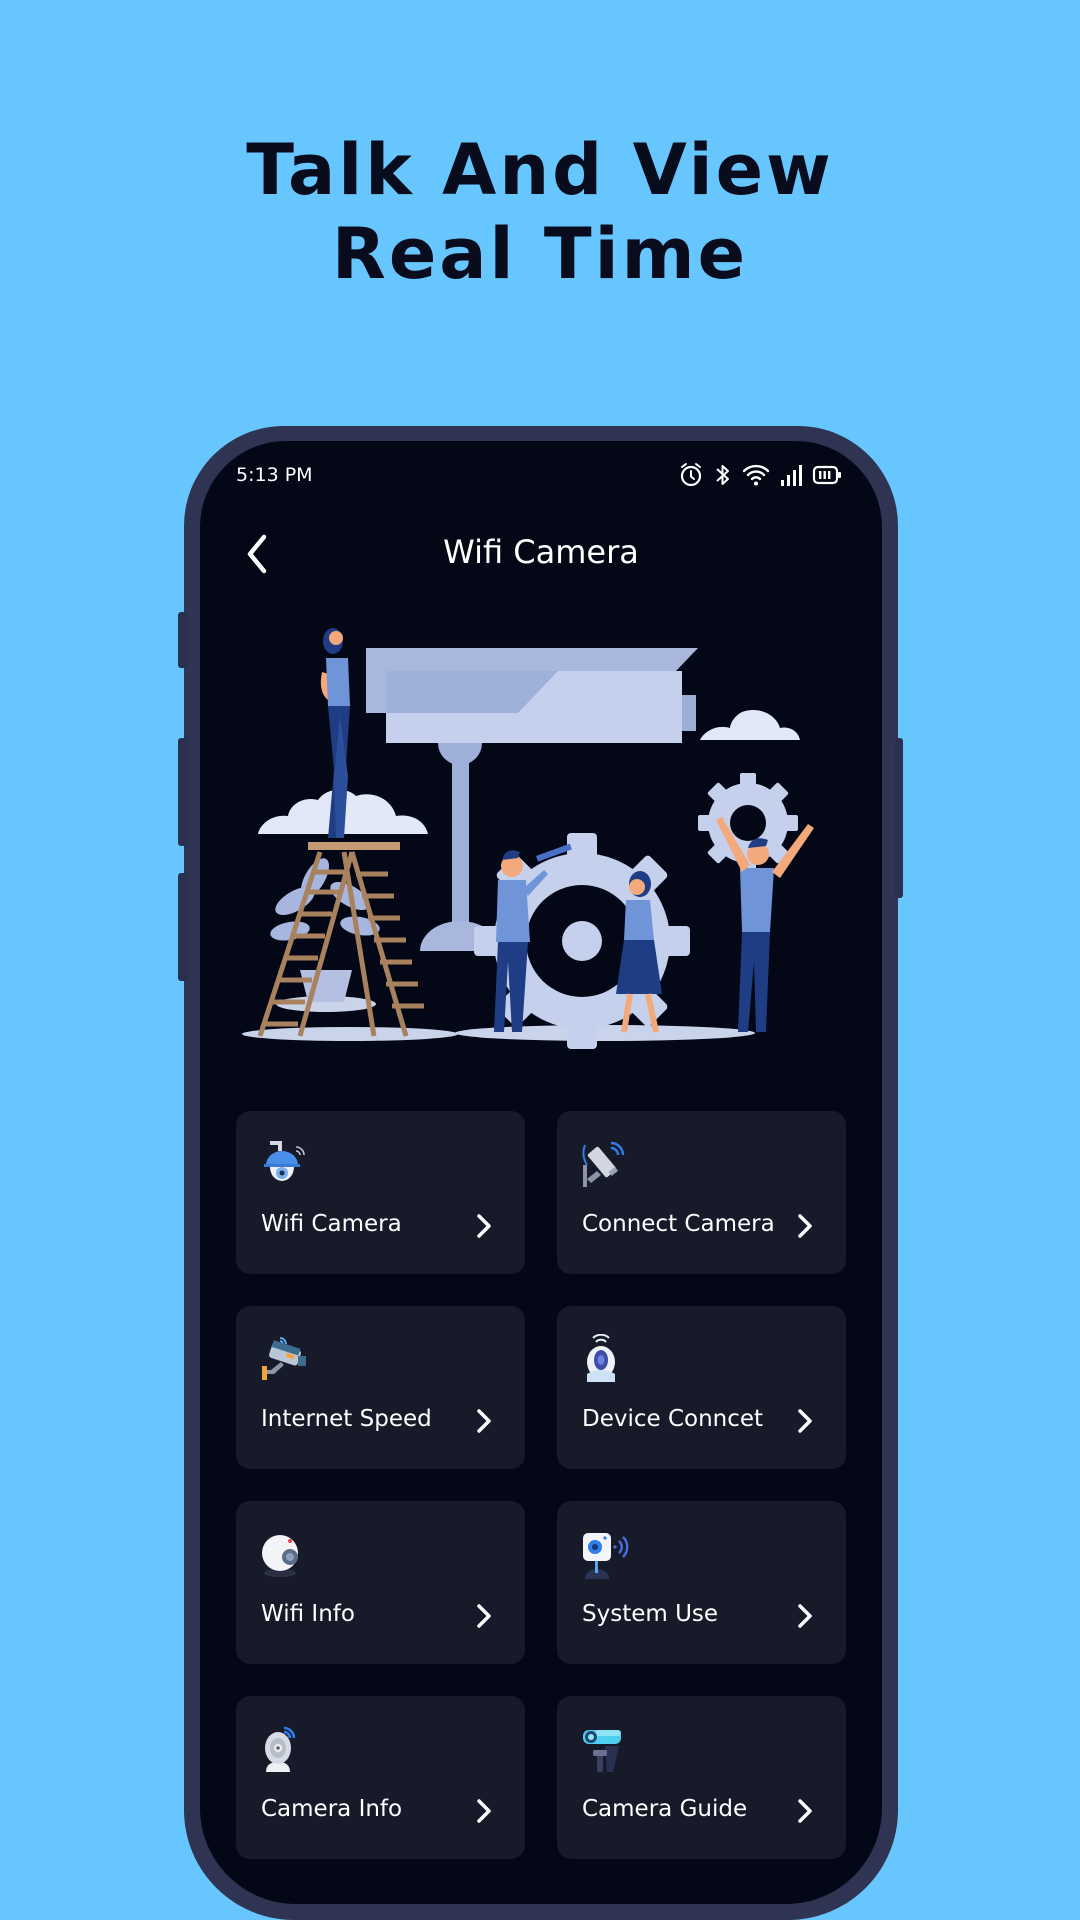 The height and width of the screenshot is (1920, 1080). Describe the element at coordinates (540, 170) in the screenshot. I see `headline-line-1: Talk And View` at that location.